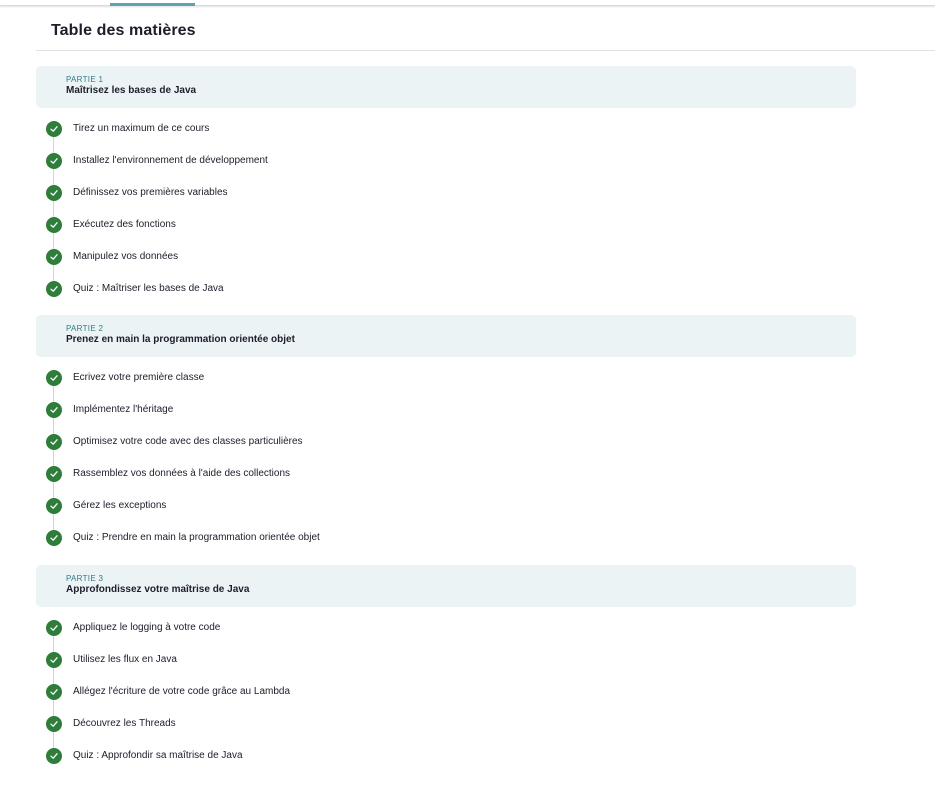  Describe the element at coordinates (124, 224) in the screenshot. I see `chapter-label: Exécutez des fonctions` at that location.